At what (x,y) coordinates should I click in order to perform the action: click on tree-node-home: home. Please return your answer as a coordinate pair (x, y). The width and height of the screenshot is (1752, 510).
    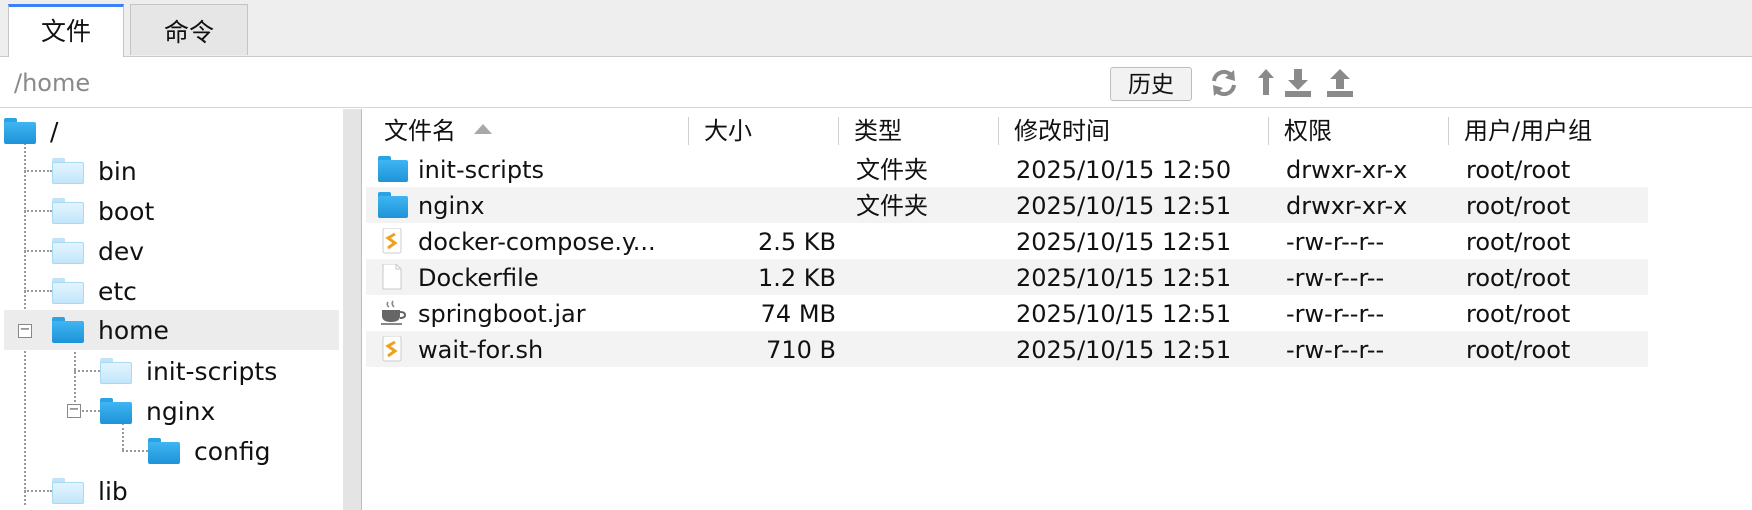
    Looking at the image, I should click on (171, 330).